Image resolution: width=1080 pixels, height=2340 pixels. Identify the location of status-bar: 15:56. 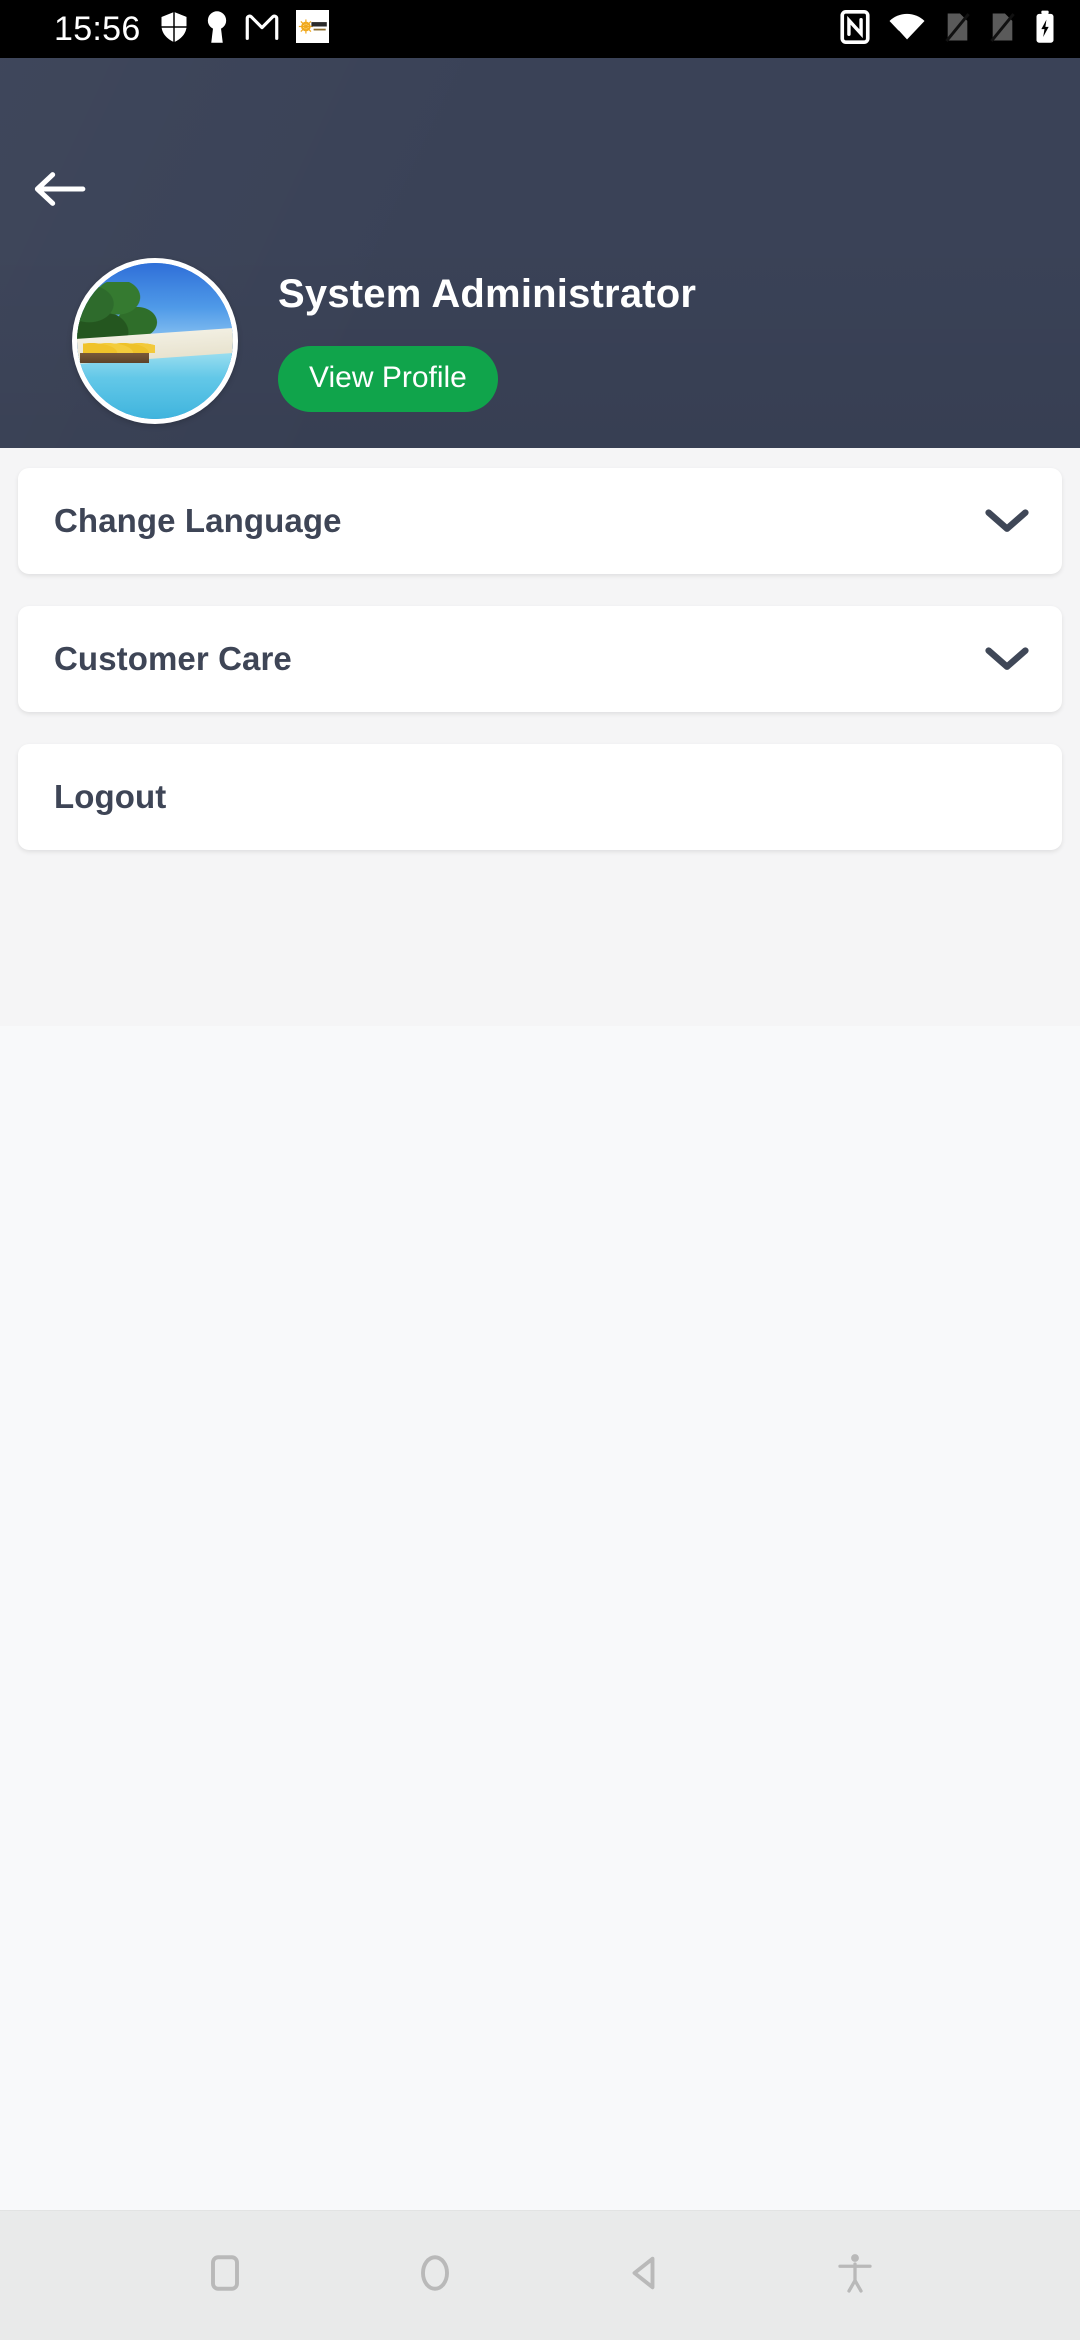
(540, 29).